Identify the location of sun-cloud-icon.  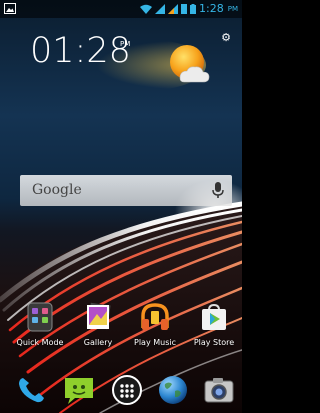
(189, 65).